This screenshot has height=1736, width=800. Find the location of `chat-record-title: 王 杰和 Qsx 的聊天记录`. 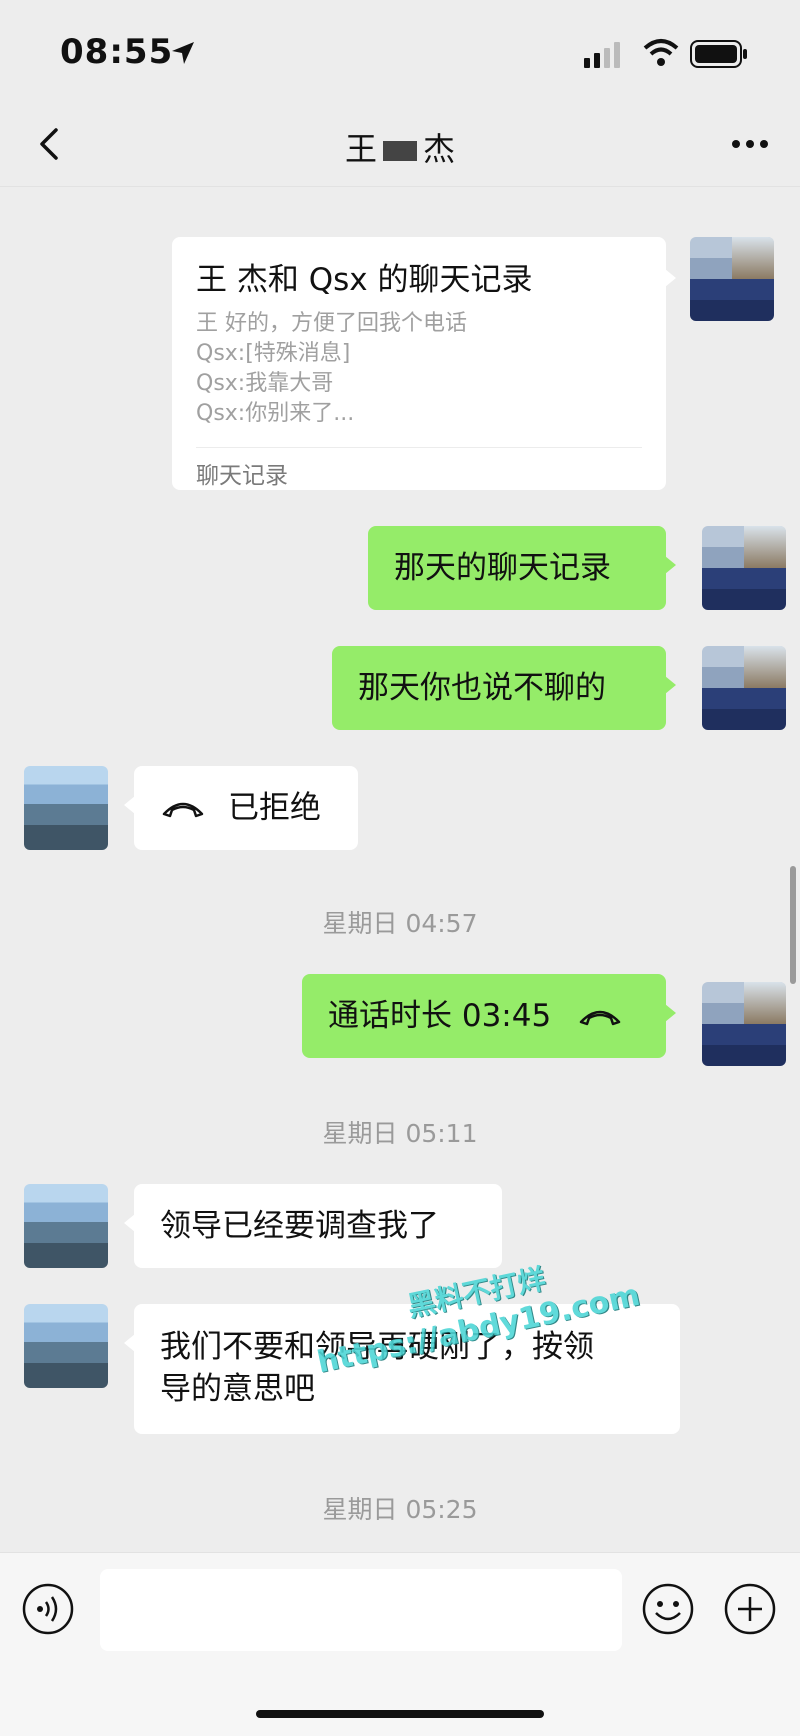

chat-record-title: 王 杰和 Qsx 的聊天记录 is located at coordinates (364, 280).